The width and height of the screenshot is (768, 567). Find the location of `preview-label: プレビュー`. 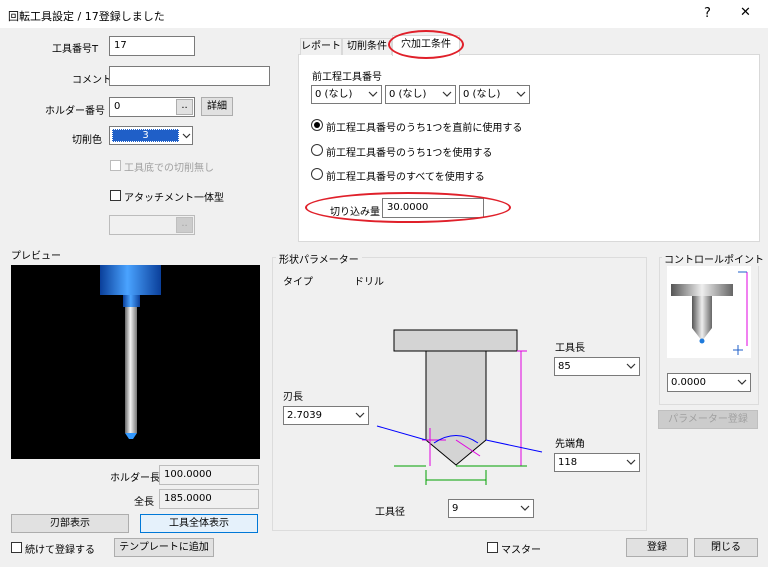

preview-label: プレビュー is located at coordinates (36, 256).